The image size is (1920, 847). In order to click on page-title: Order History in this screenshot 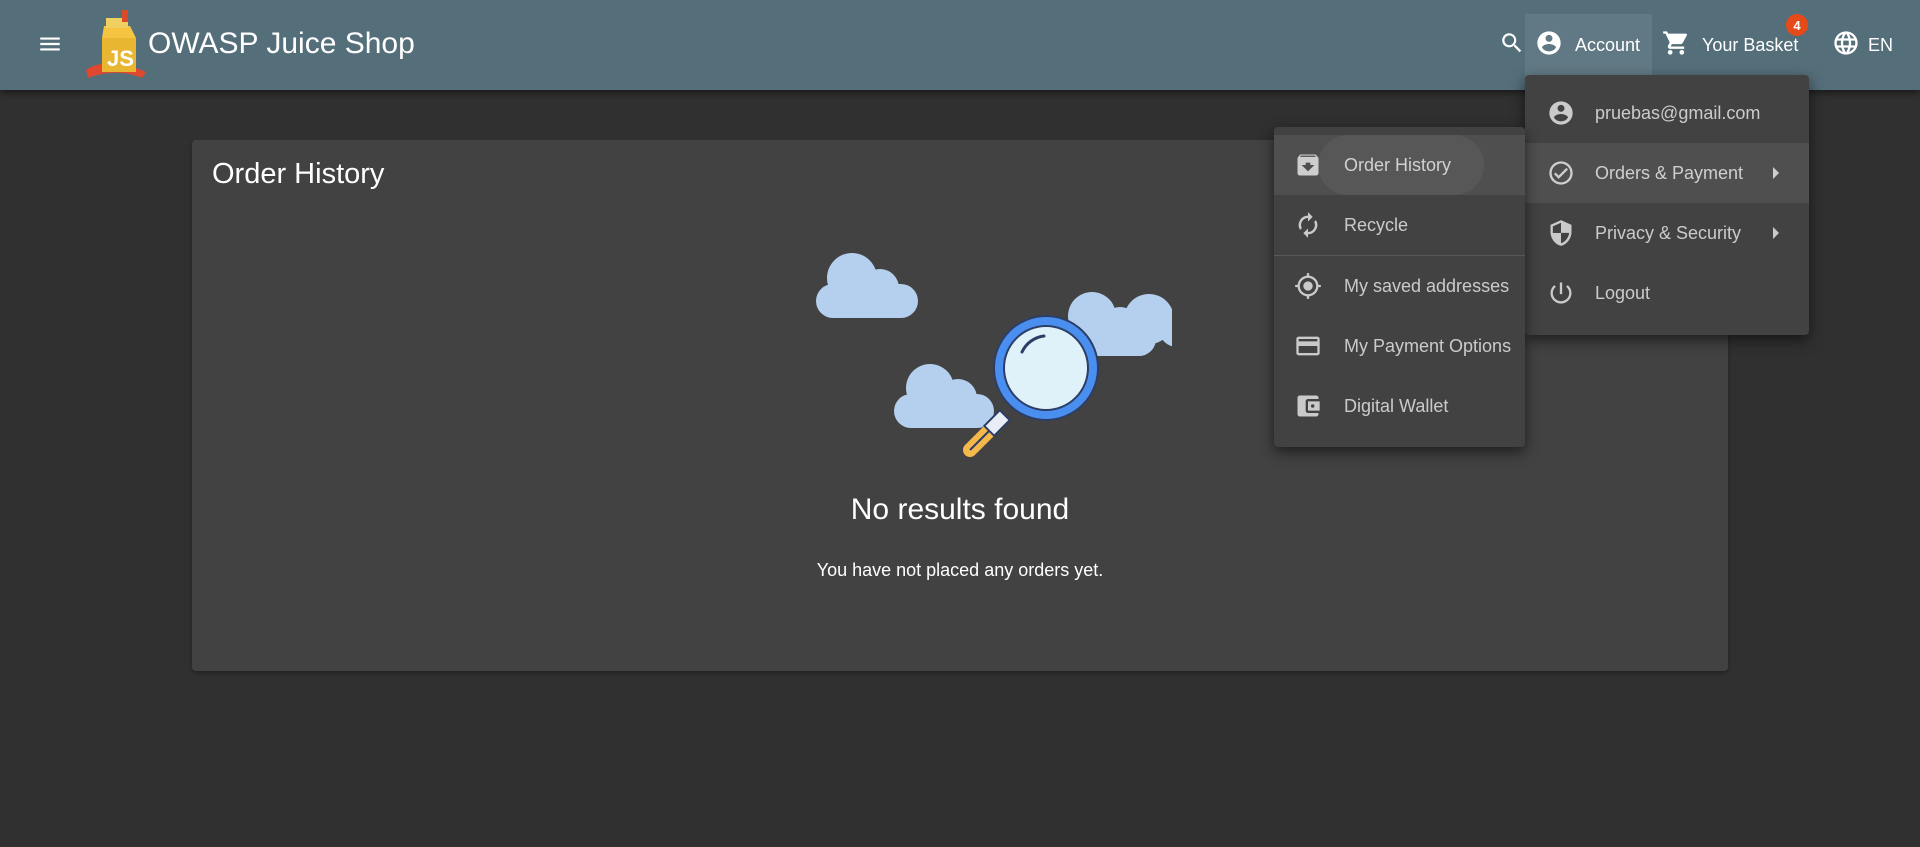, I will do `click(298, 174)`.